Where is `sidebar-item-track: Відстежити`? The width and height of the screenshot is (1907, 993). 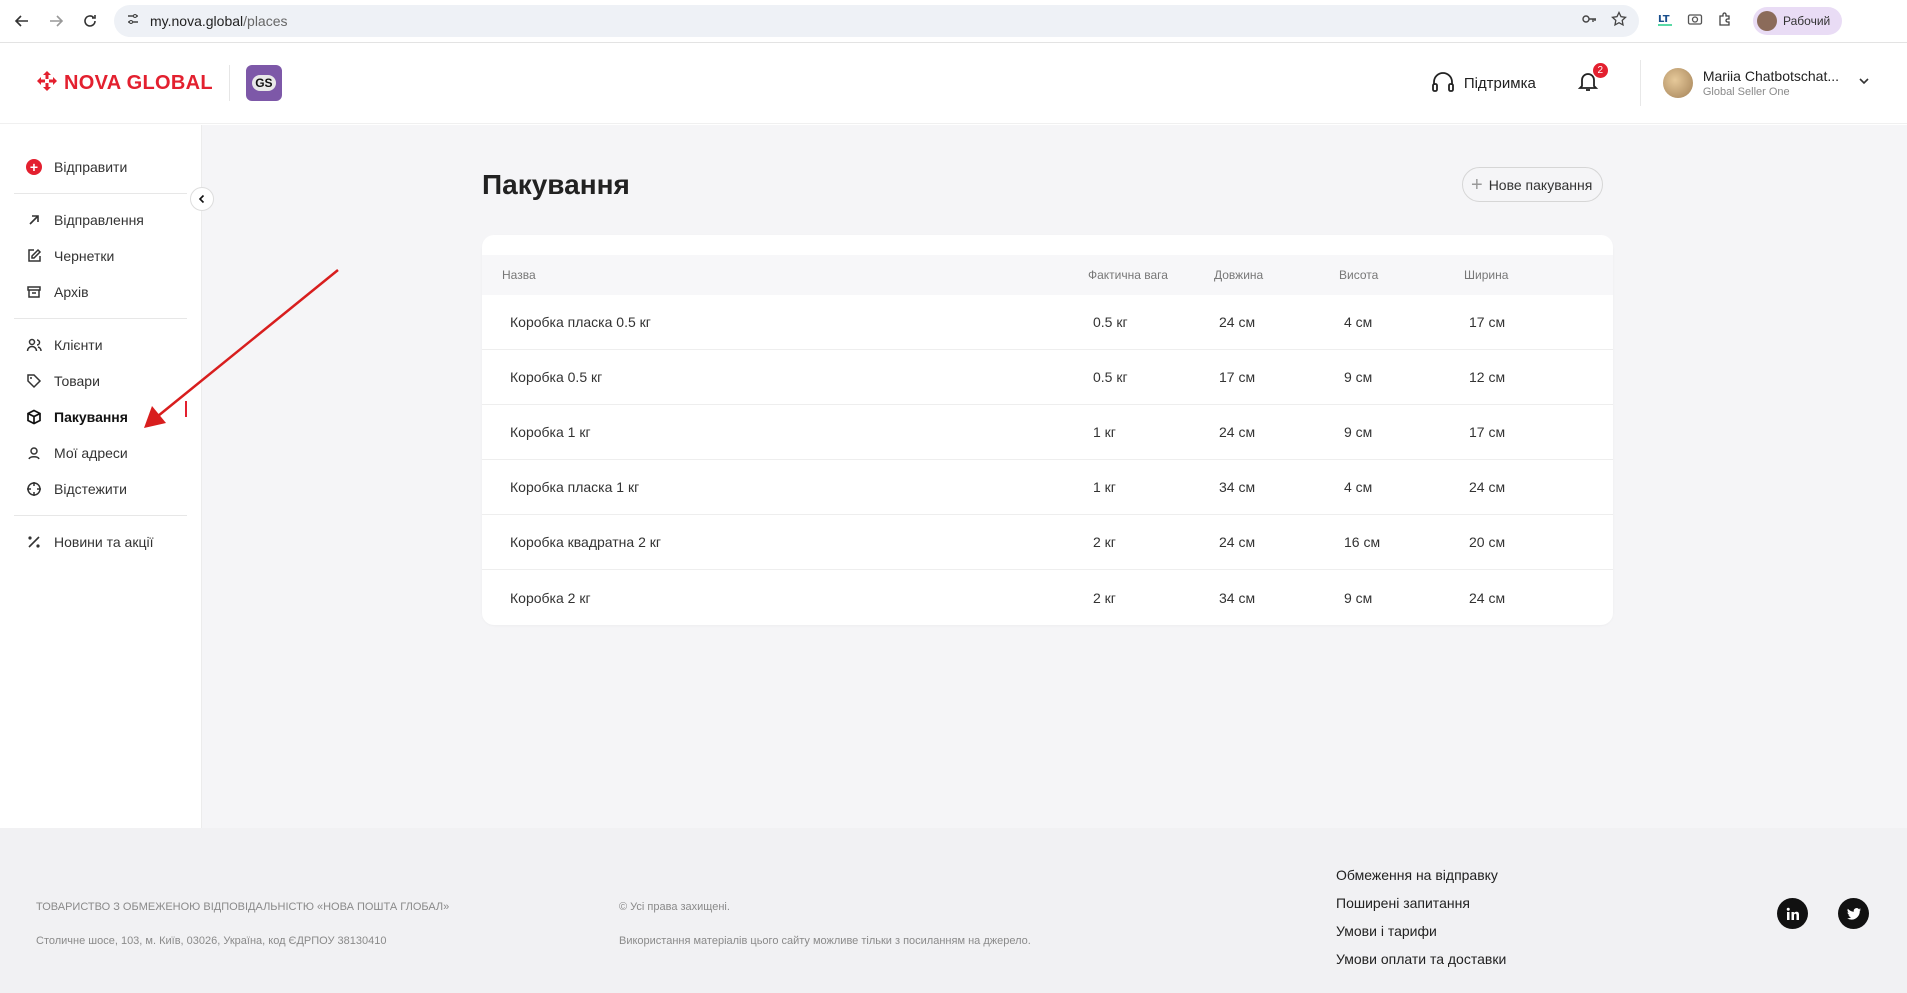
sidebar-item-track: Відстежити is located at coordinates (100, 489).